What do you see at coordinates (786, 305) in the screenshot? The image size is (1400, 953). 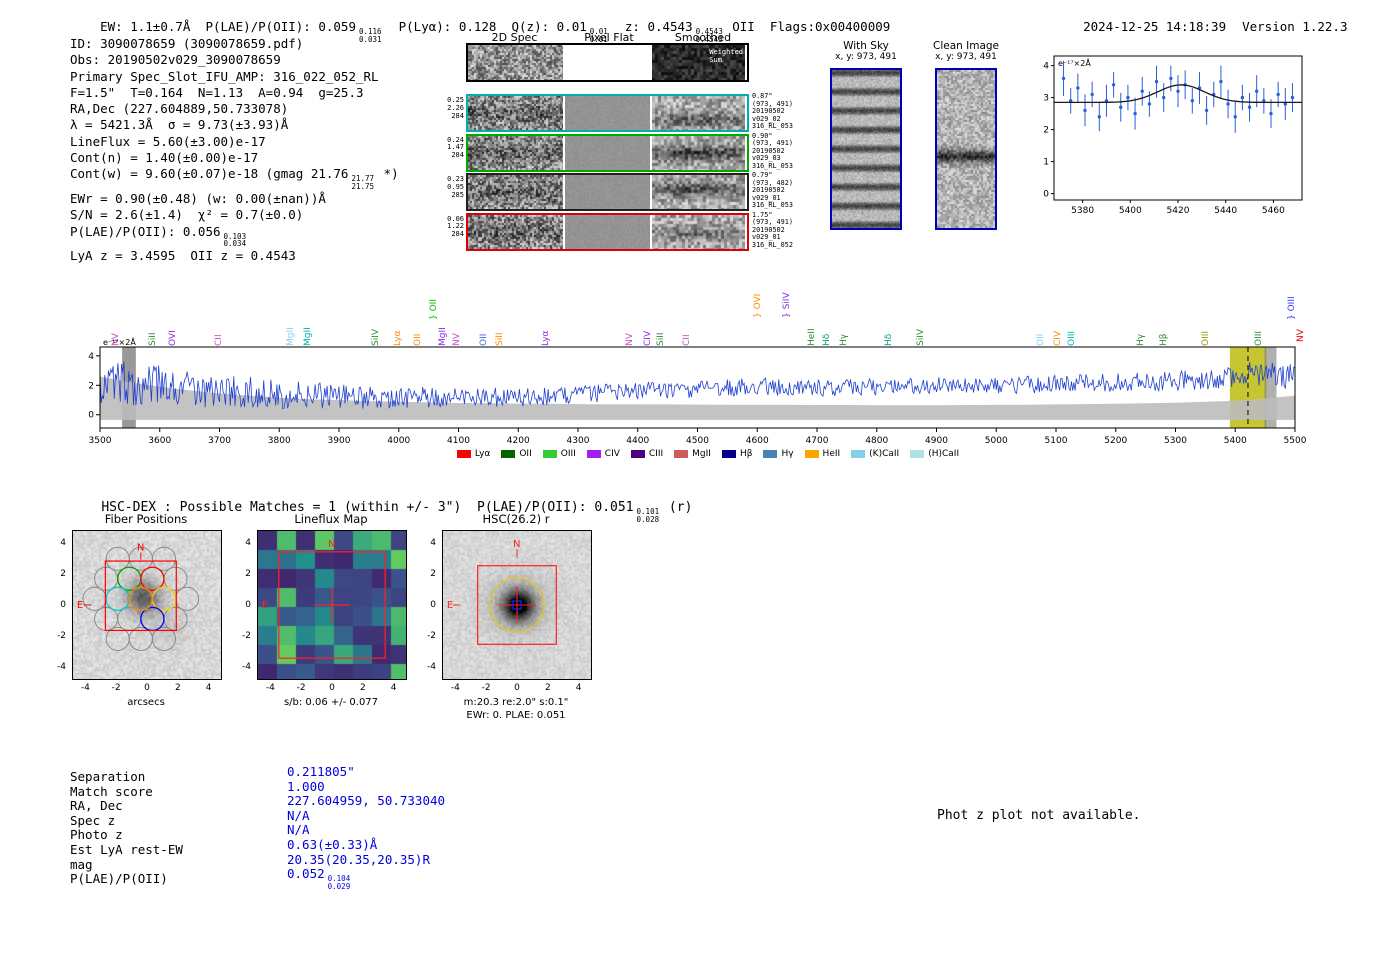 I see `emission-line-label-SiIV: } SiIV` at bounding box center [786, 305].